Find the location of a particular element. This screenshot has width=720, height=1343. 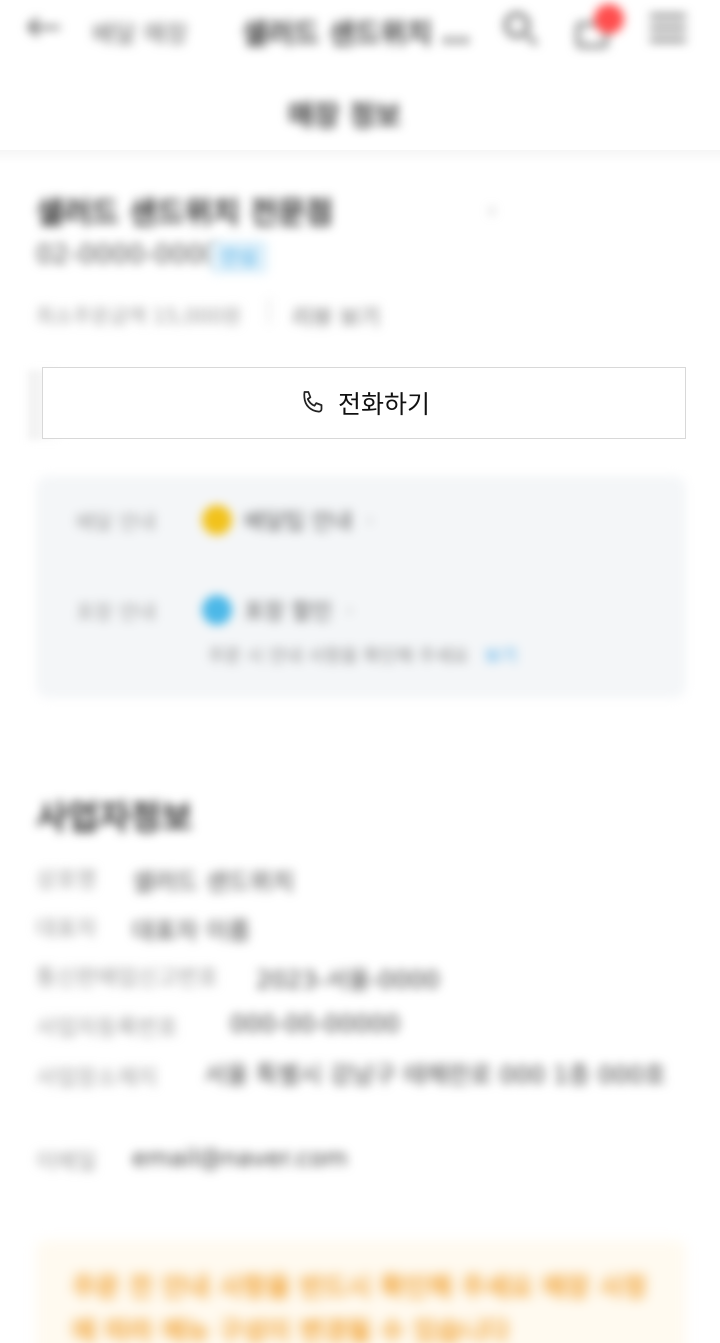

business-info-key: 이메일 is located at coordinates (66, 1162).